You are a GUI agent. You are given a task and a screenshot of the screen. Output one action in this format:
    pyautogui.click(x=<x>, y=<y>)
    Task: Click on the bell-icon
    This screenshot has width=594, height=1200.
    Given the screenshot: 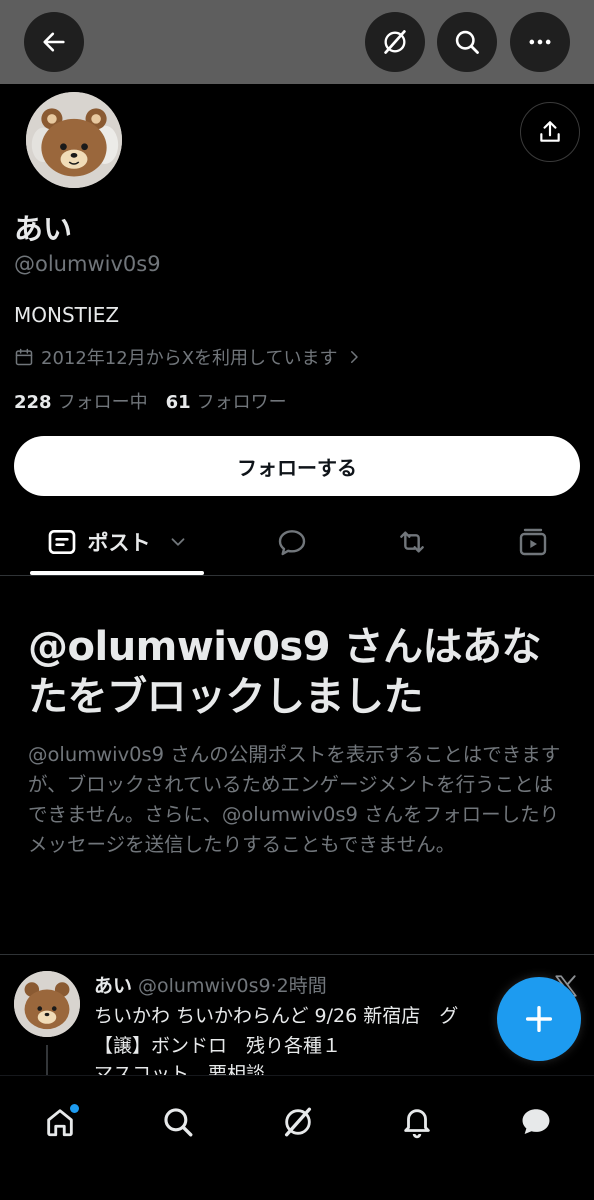 What is the action you would take?
    pyautogui.click(x=417, y=1124)
    